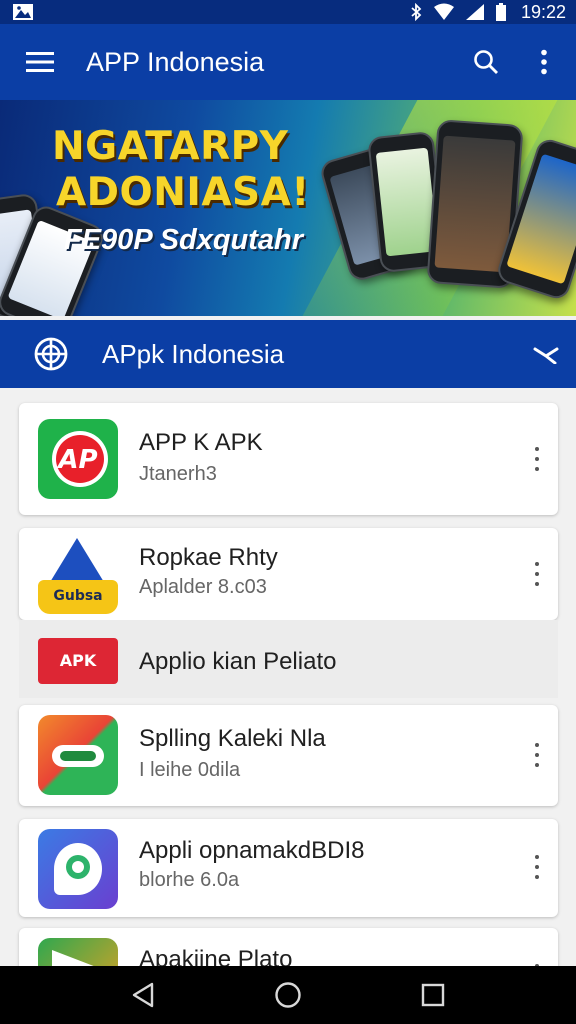 This screenshot has width=576, height=1024. What do you see at coordinates (288, 62) in the screenshot?
I see `app-bar: APP Indonesia` at bounding box center [288, 62].